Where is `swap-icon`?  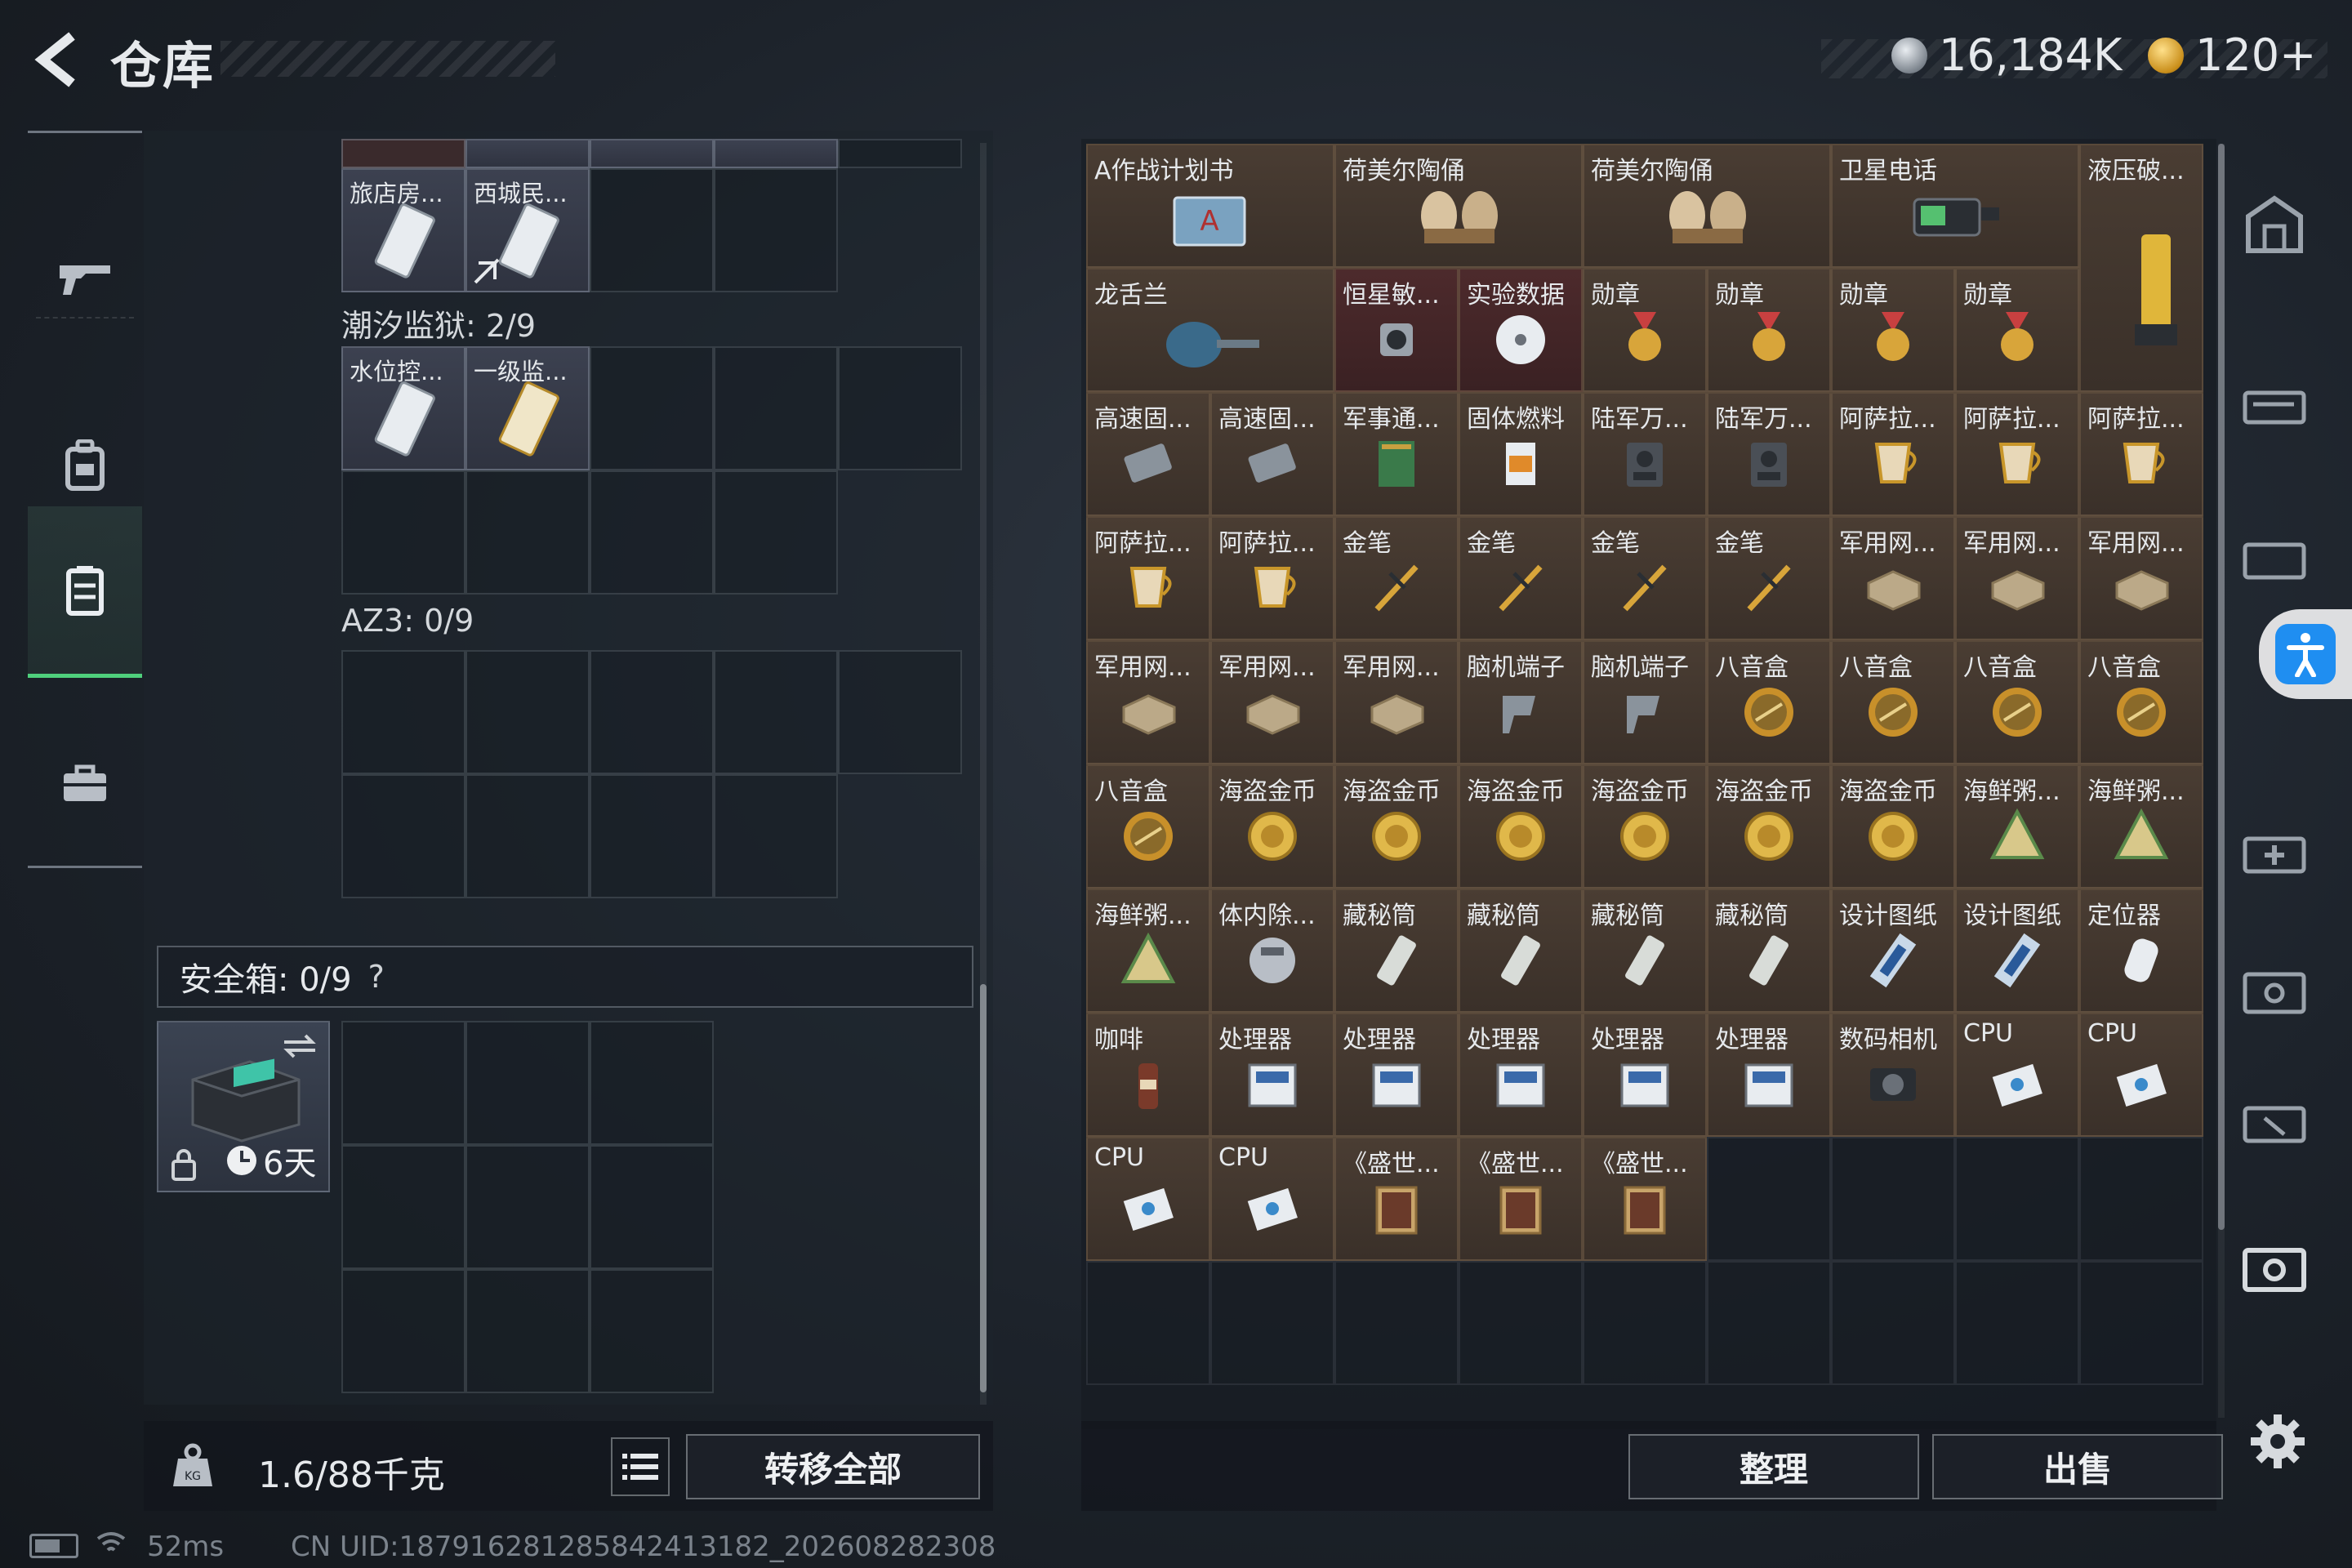
swap-icon is located at coordinates (299, 1046).